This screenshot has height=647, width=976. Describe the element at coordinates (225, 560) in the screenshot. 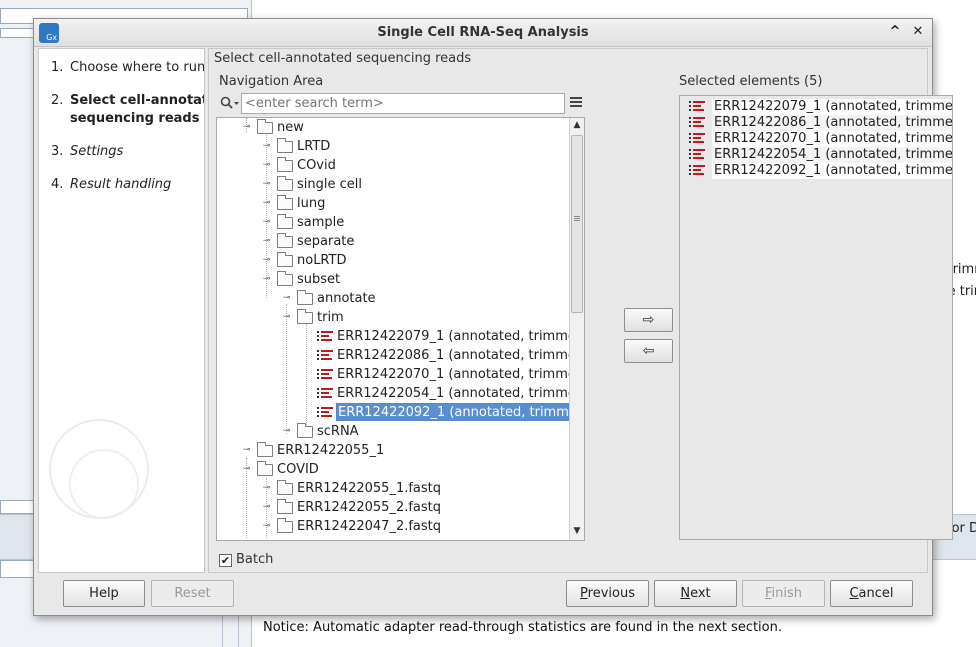

I see `batch-checkbox: ✔` at that location.